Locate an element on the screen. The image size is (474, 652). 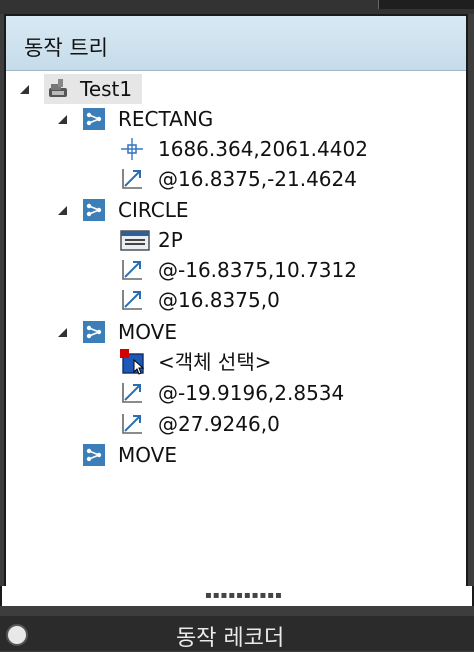
input-value: @27.9246,0 is located at coordinates (219, 424).